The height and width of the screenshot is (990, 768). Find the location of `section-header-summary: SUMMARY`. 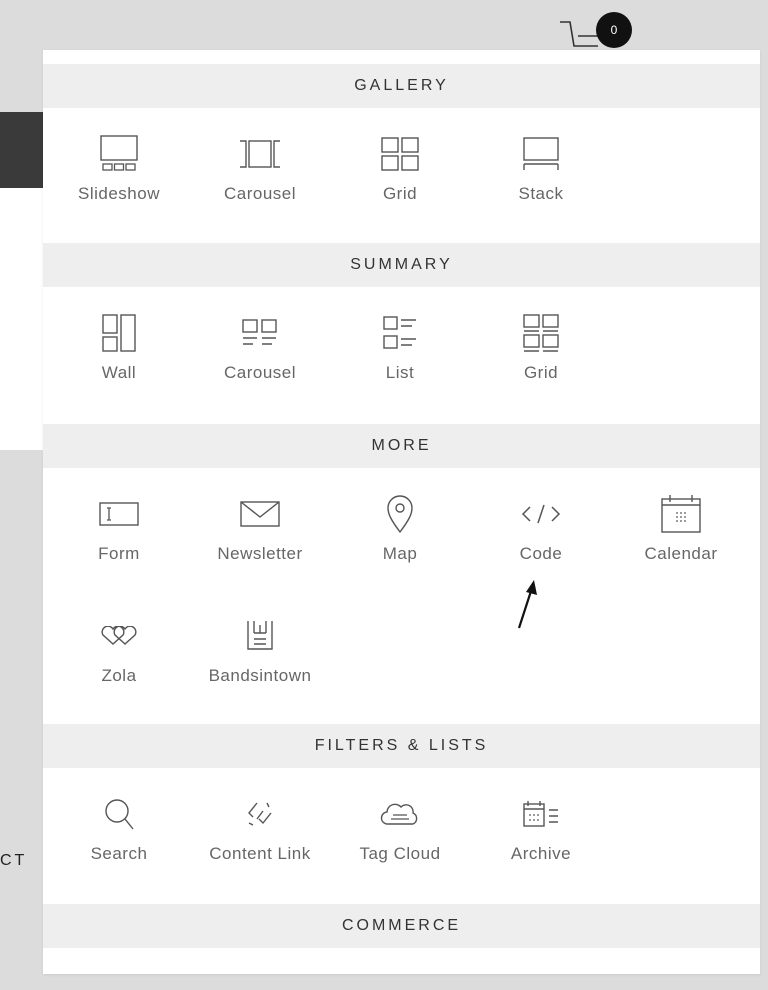

section-header-summary: SUMMARY is located at coordinates (401, 265).